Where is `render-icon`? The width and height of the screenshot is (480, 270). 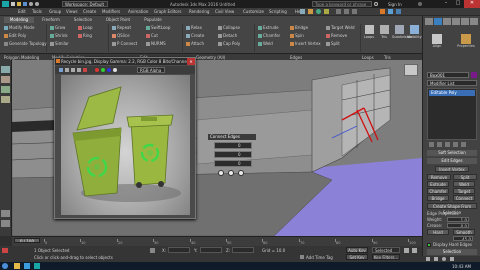 render-icon is located at coordinates (390, 11).